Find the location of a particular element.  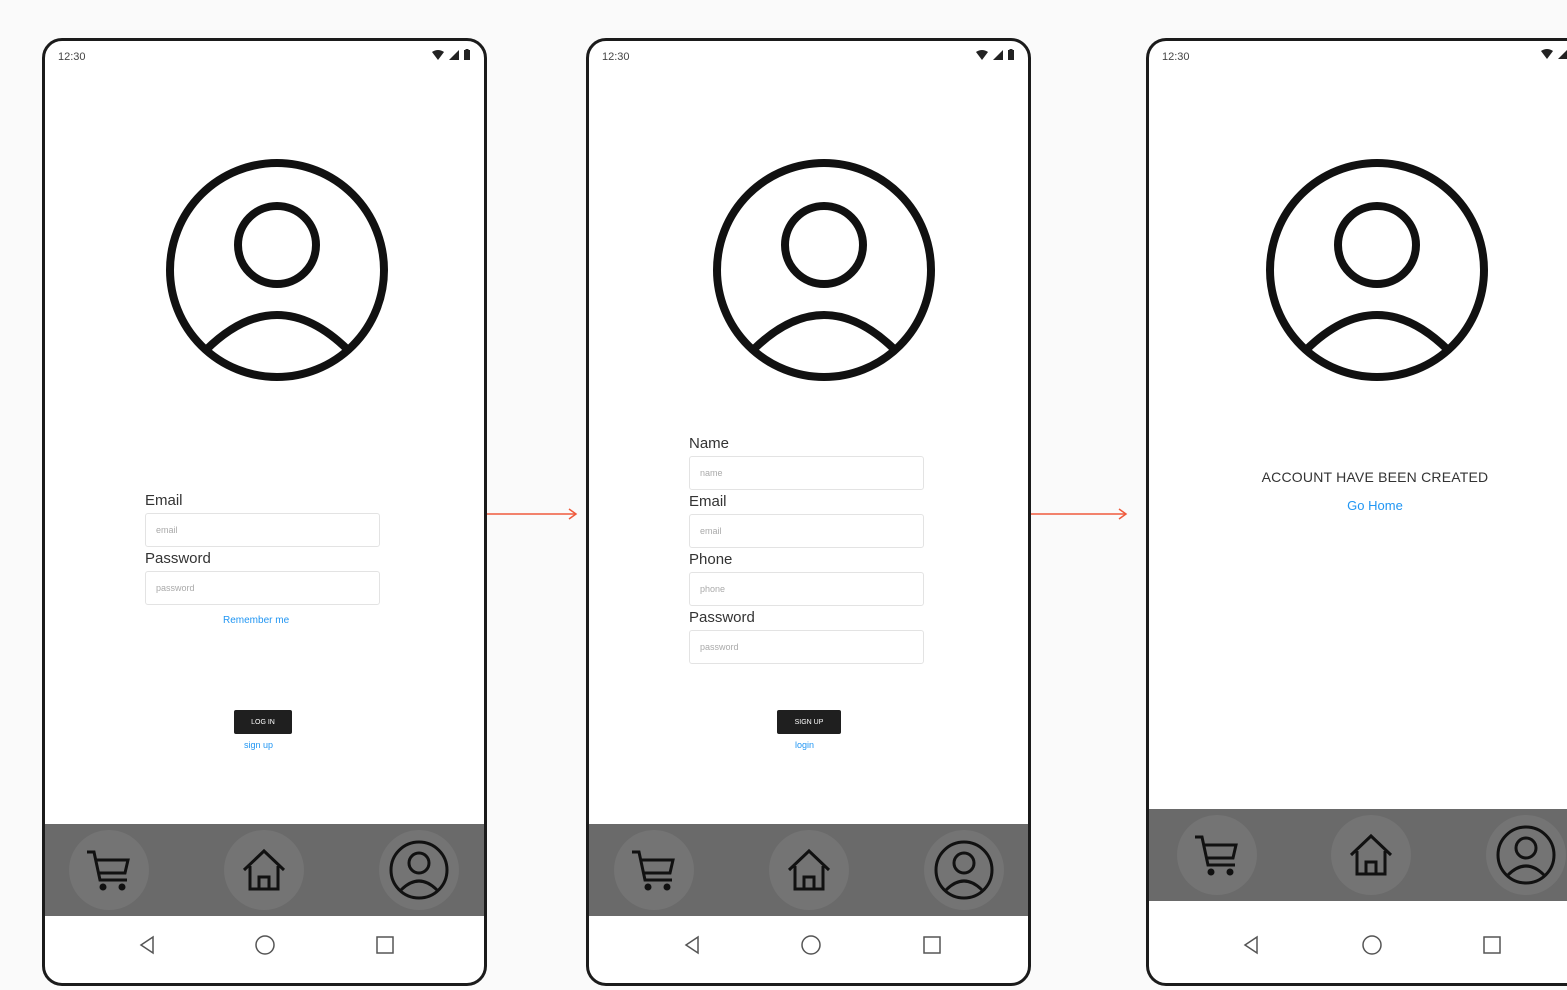

phone-field is located at coordinates (806, 589).